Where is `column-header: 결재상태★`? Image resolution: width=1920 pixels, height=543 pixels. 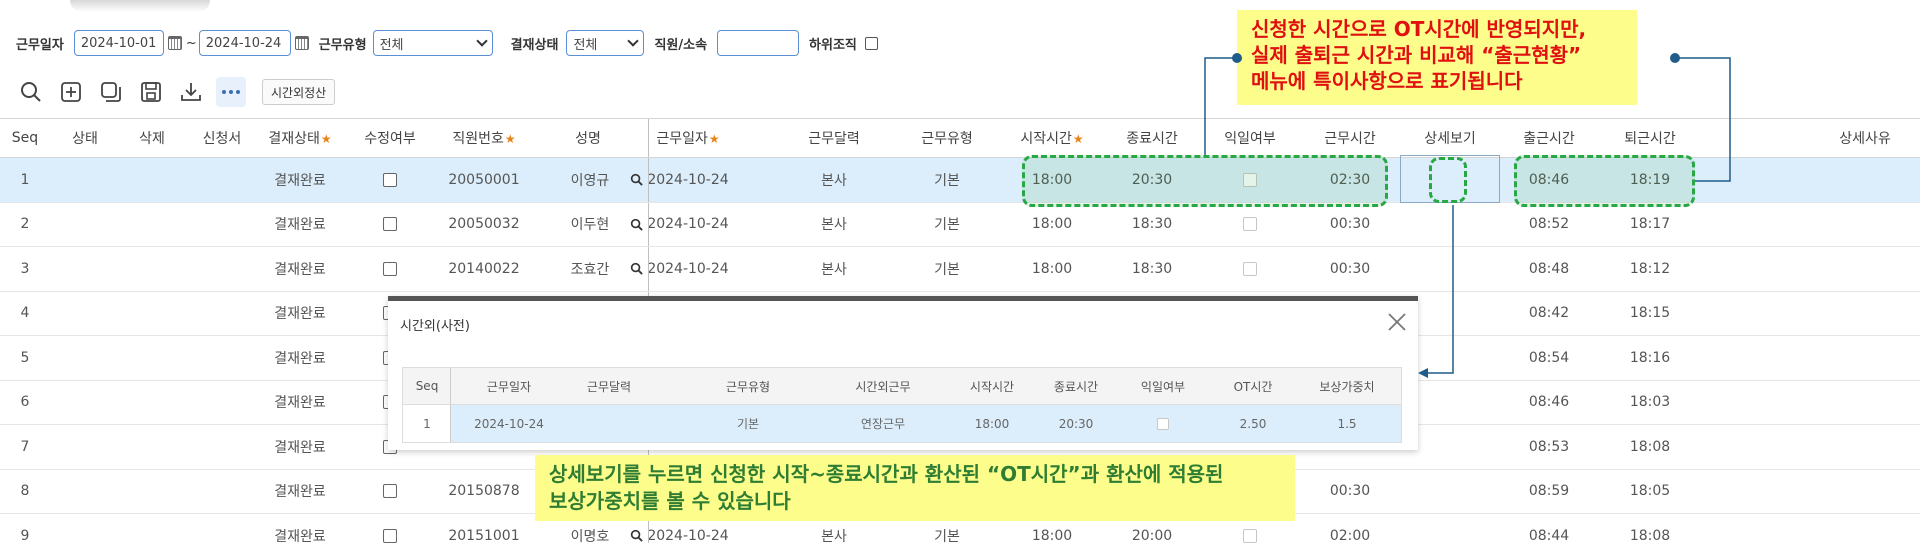
column-header: 결재상태★ is located at coordinates (300, 138).